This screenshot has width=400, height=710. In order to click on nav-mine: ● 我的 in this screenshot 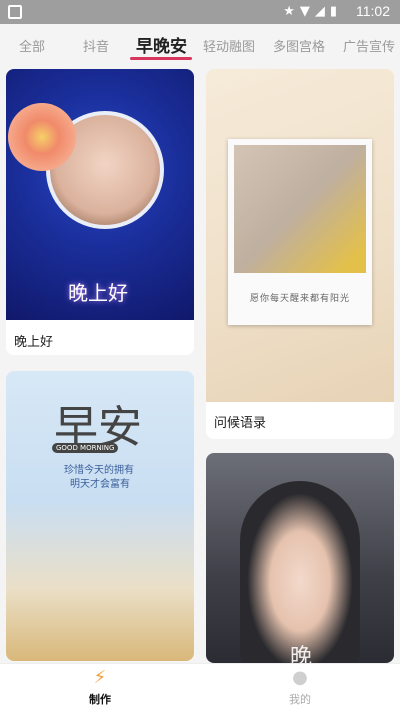, I will do `click(300, 687)`.